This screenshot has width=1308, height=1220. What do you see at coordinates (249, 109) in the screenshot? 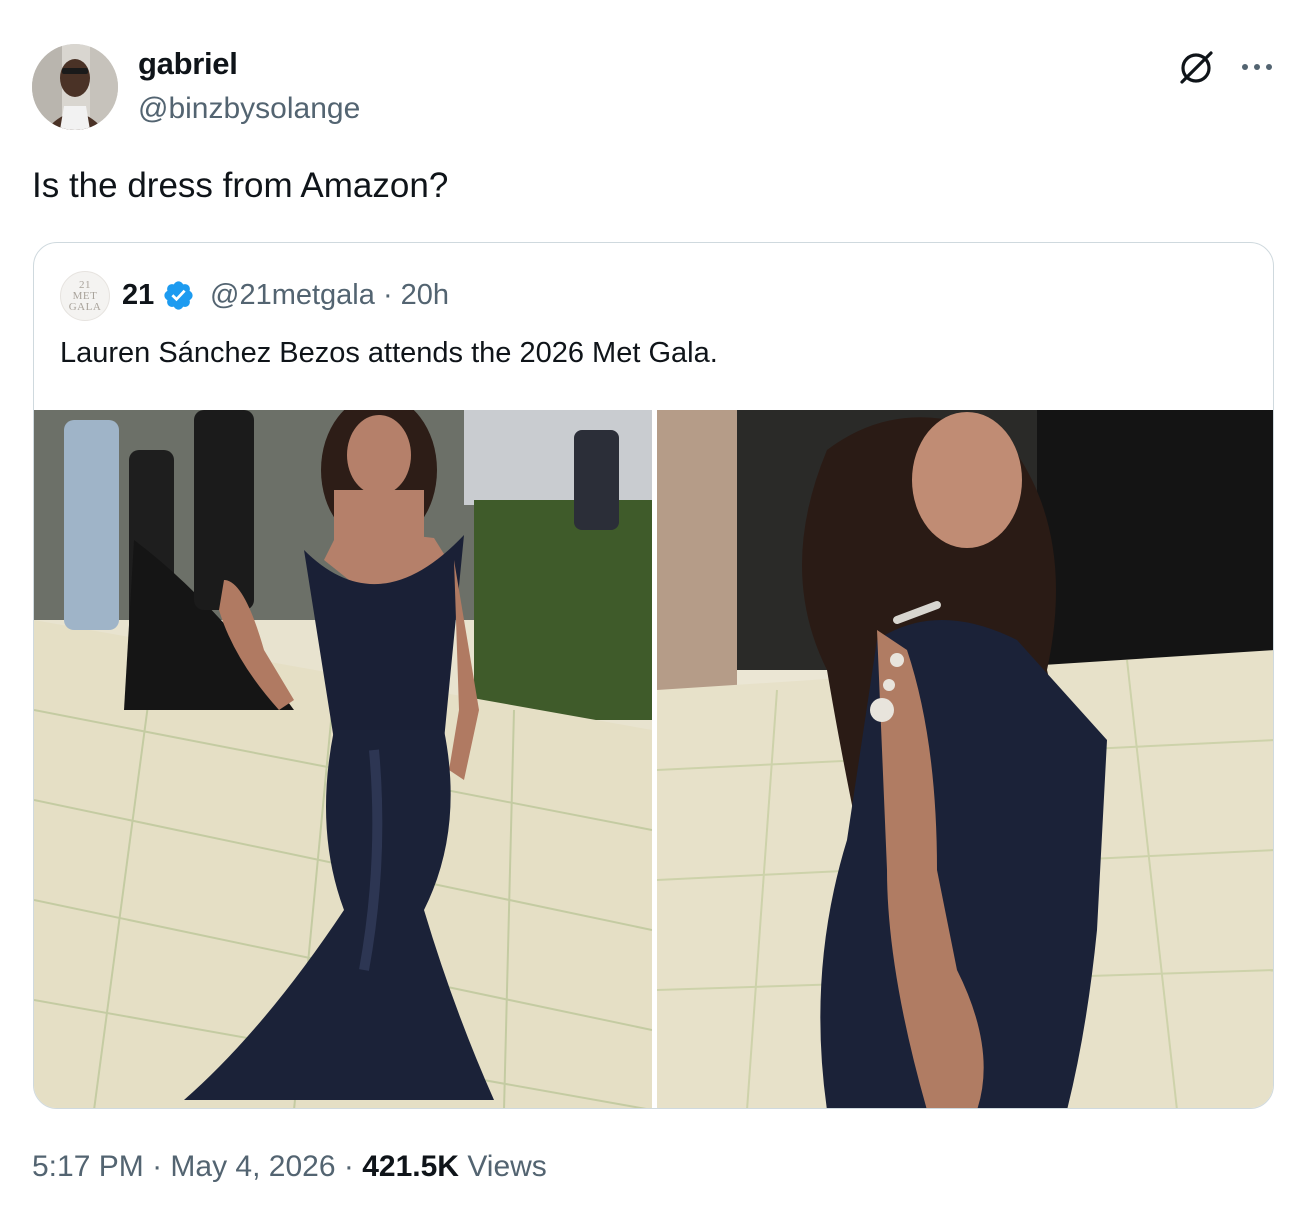
I see `author-handle: @binzbysolange` at bounding box center [249, 109].